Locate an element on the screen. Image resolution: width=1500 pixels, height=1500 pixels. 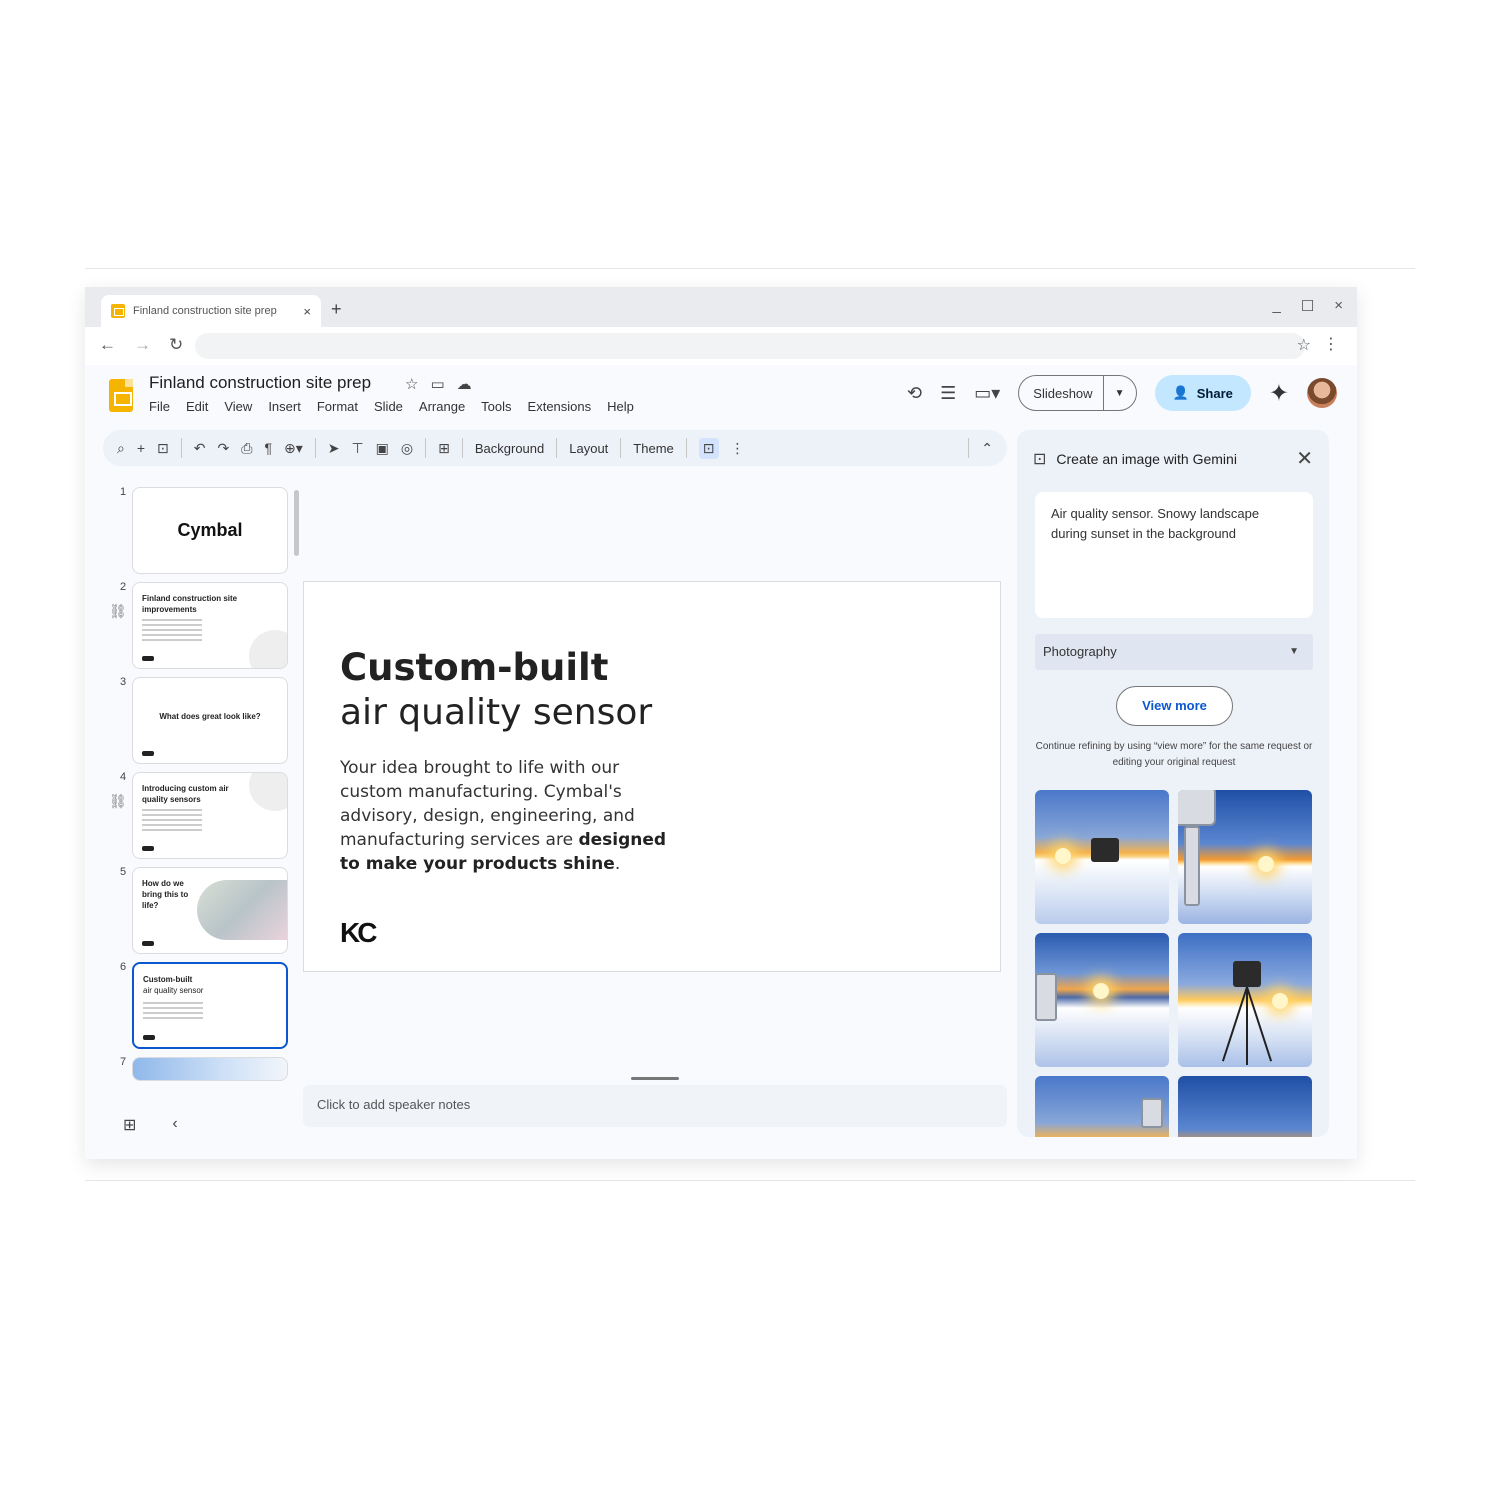
window-close-icon: × is located at coordinates (1338, 306).